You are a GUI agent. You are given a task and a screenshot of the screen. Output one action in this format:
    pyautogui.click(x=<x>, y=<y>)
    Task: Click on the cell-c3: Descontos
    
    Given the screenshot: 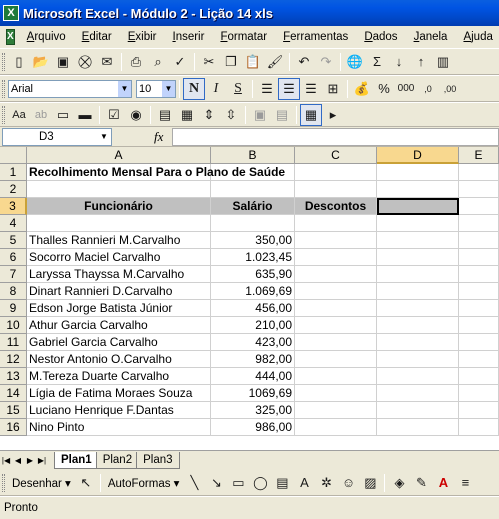 What is the action you would take?
    pyautogui.click(x=336, y=206)
    